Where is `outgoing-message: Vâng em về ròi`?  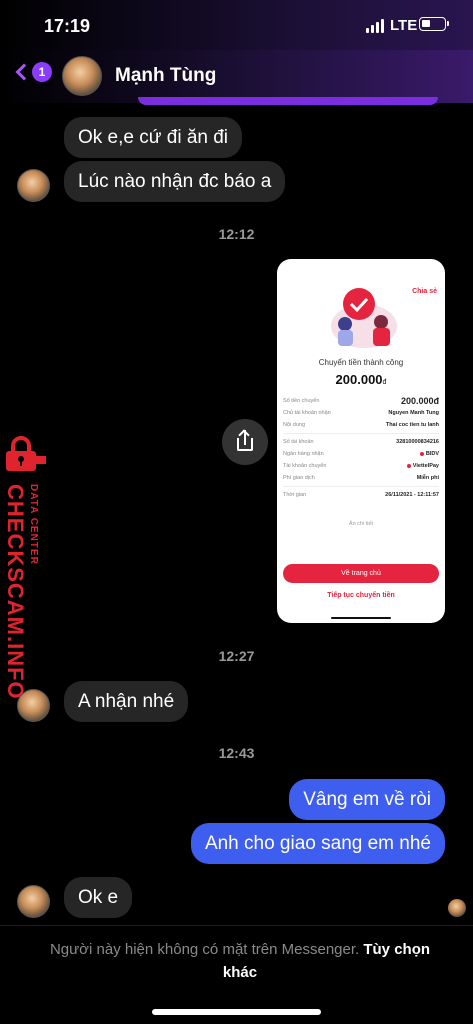
outgoing-message: Vâng em về ròi is located at coordinates (367, 799).